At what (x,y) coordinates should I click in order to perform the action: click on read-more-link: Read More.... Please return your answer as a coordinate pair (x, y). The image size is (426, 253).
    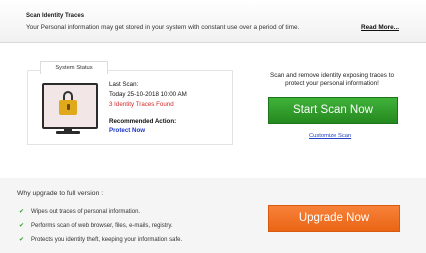
    Looking at the image, I should click on (380, 27).